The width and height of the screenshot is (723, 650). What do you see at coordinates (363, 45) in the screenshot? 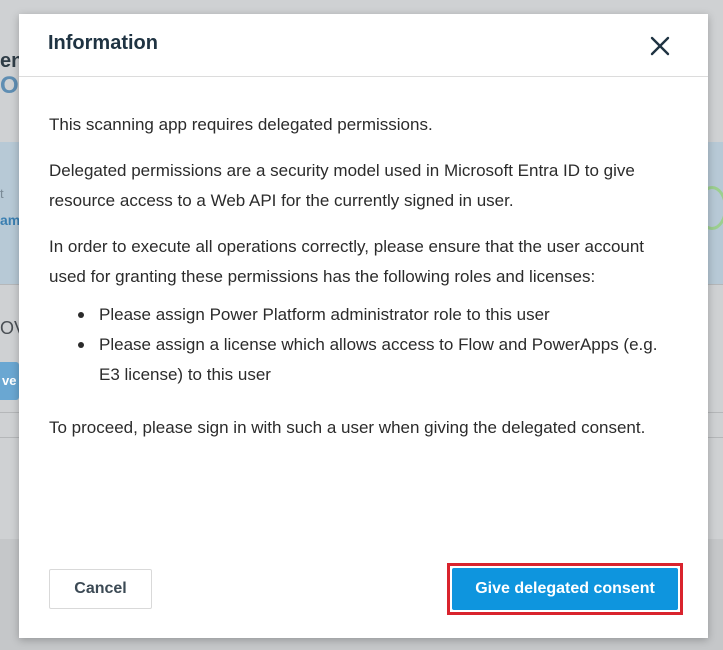
I see `dialog-header: Information` at bounding box center [363, 45].